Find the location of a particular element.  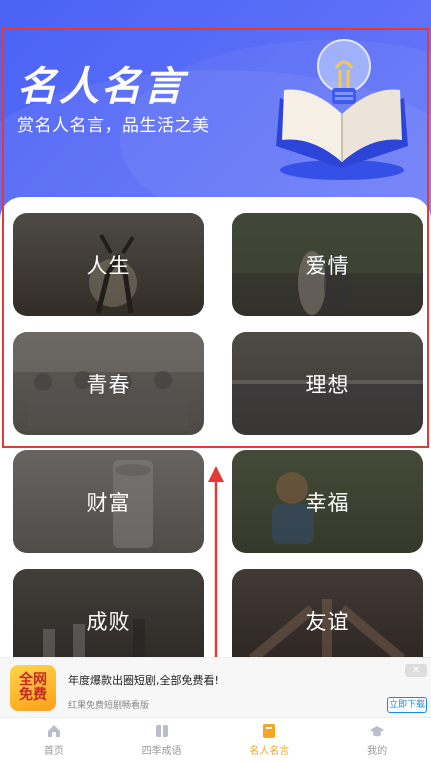

page-subtitle: 赏名人名言，品生活之美 is located at coordinates (113, 126).